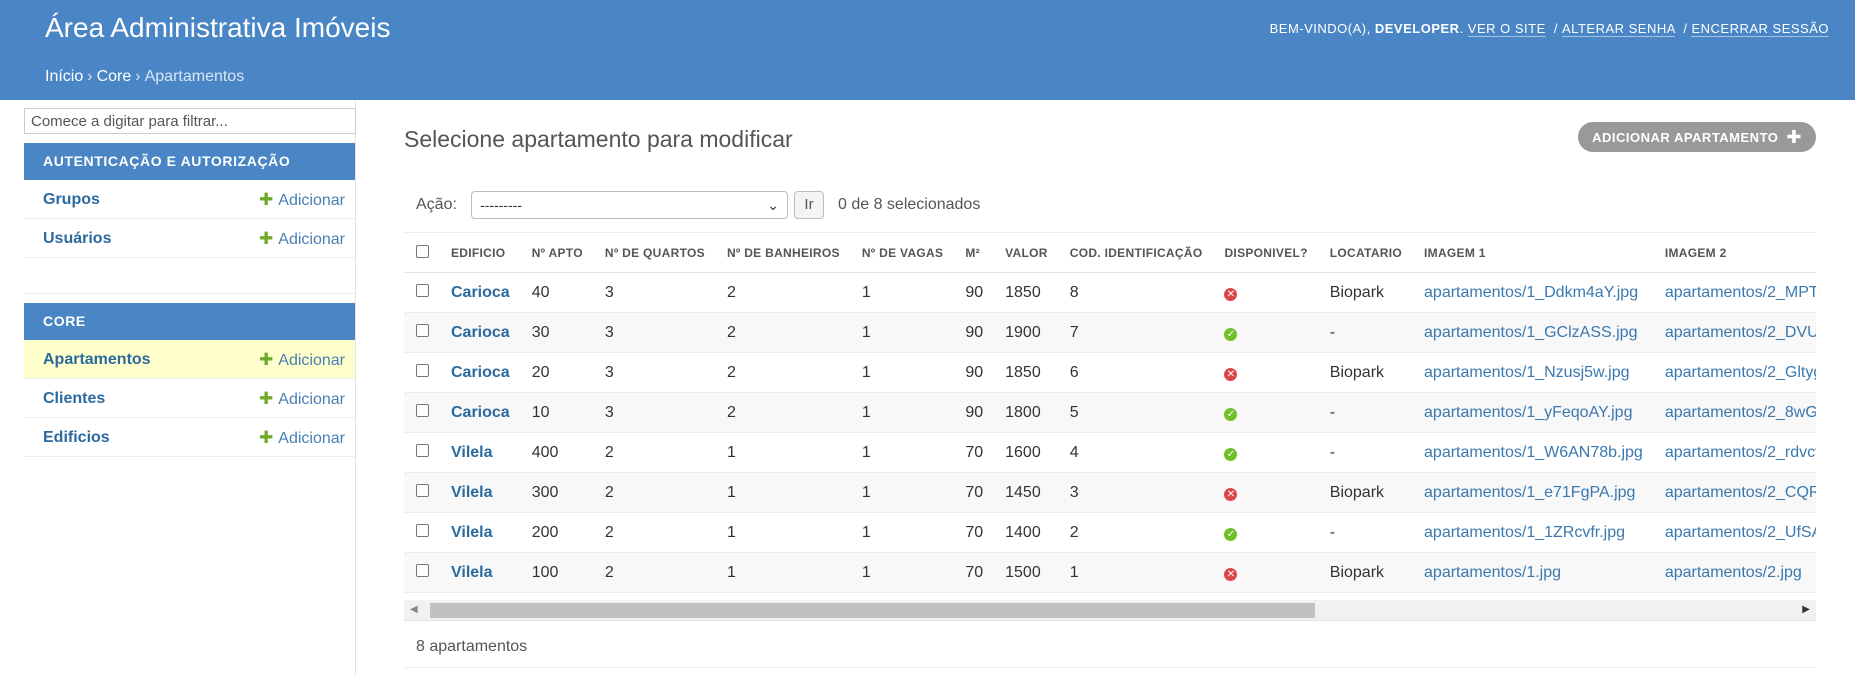  Describe the element at coordinates (1530, 332) in the screenshot. I see `image-link: apartamentos/1_GClzASS.jpg` at that location.